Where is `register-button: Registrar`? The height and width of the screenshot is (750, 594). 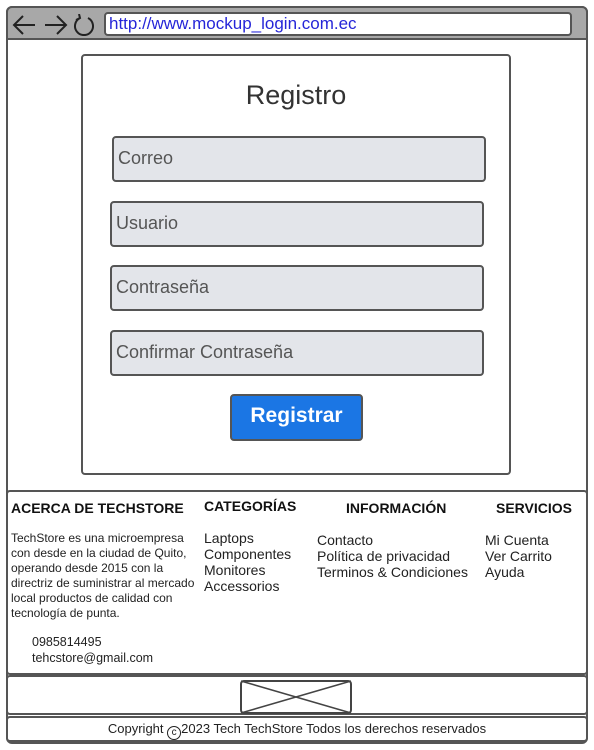 register-button: Registrar is located at coordinates (296, 417).